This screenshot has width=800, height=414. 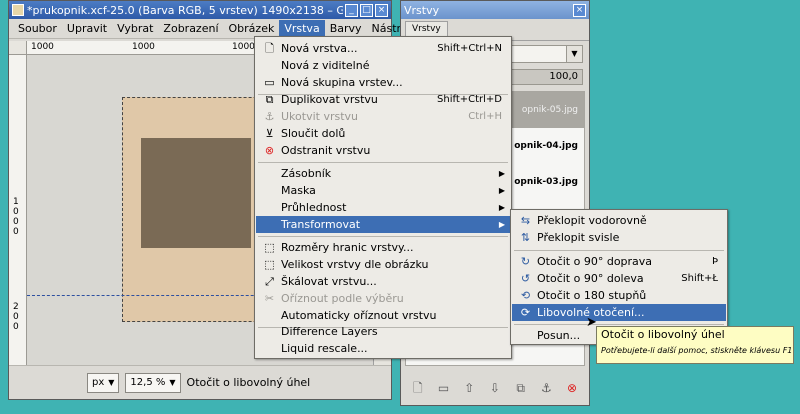 I want to click on mouse-cursor-icon: ➤, so click(x=591, y=322).